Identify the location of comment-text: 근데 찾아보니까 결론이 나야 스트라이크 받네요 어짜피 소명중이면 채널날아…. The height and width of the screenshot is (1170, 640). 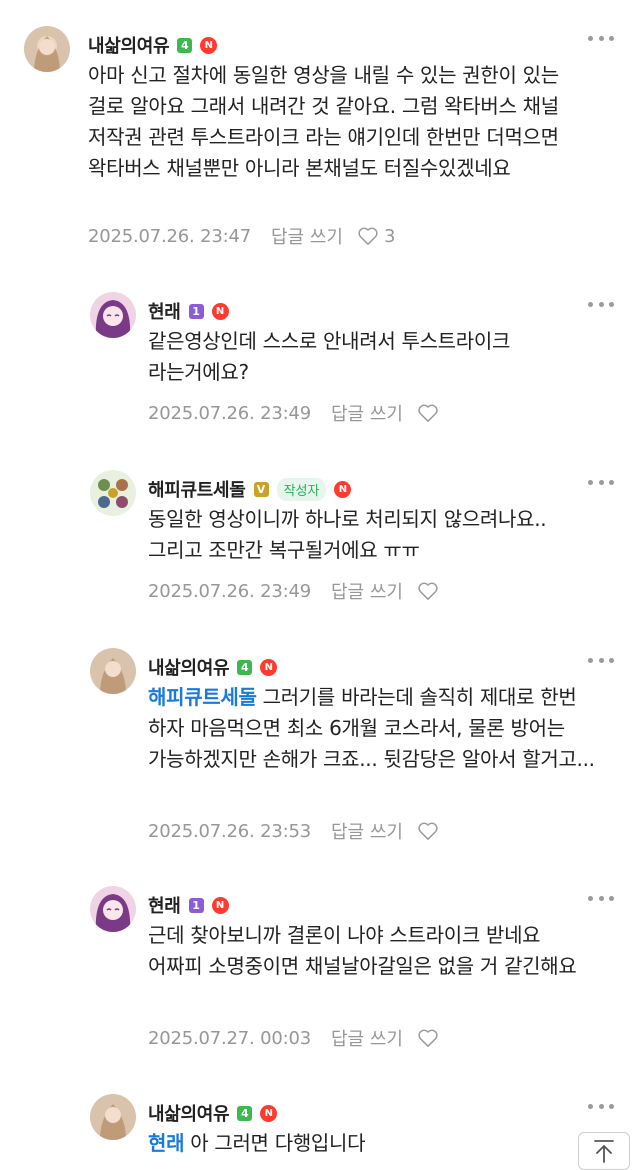
(362, 950).